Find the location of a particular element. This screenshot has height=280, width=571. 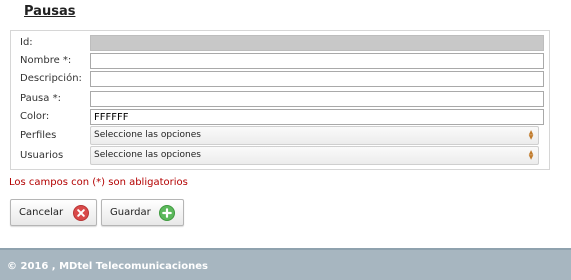

required-fields-note: Los campos con (*) son abligatorios is located at coordinates (98, 182).